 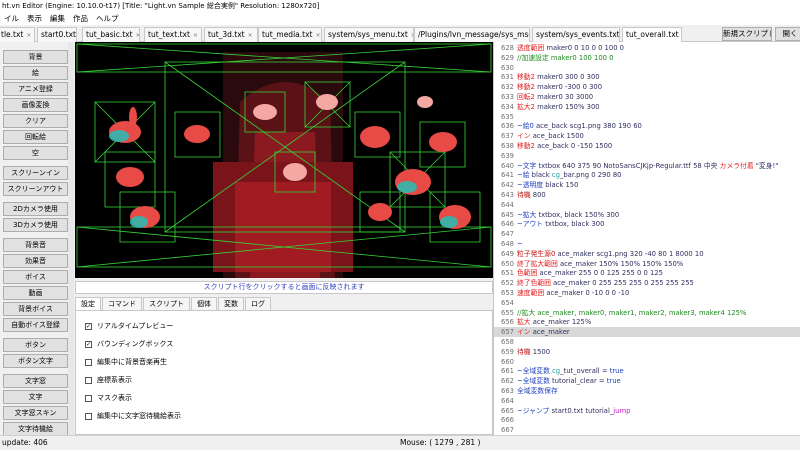 I want to click on command-button: 3Dカメラ使用, so click(x=35, y=225).